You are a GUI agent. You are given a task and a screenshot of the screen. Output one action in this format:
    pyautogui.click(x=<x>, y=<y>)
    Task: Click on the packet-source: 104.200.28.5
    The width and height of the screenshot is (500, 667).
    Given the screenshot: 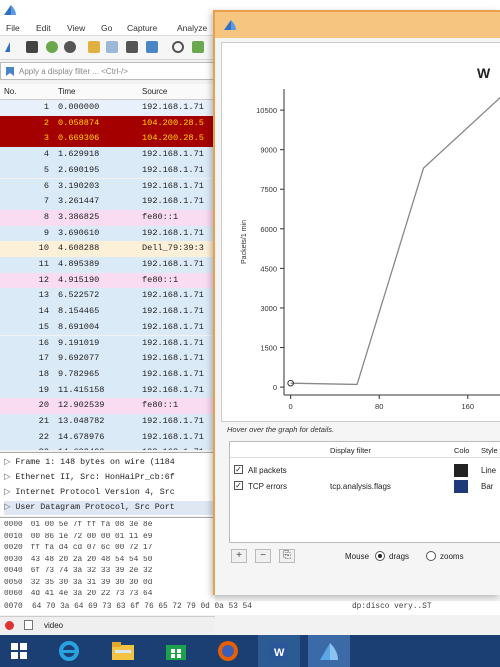 What is the action you would take?
    pyautogui.click(x=173, y=122)
    